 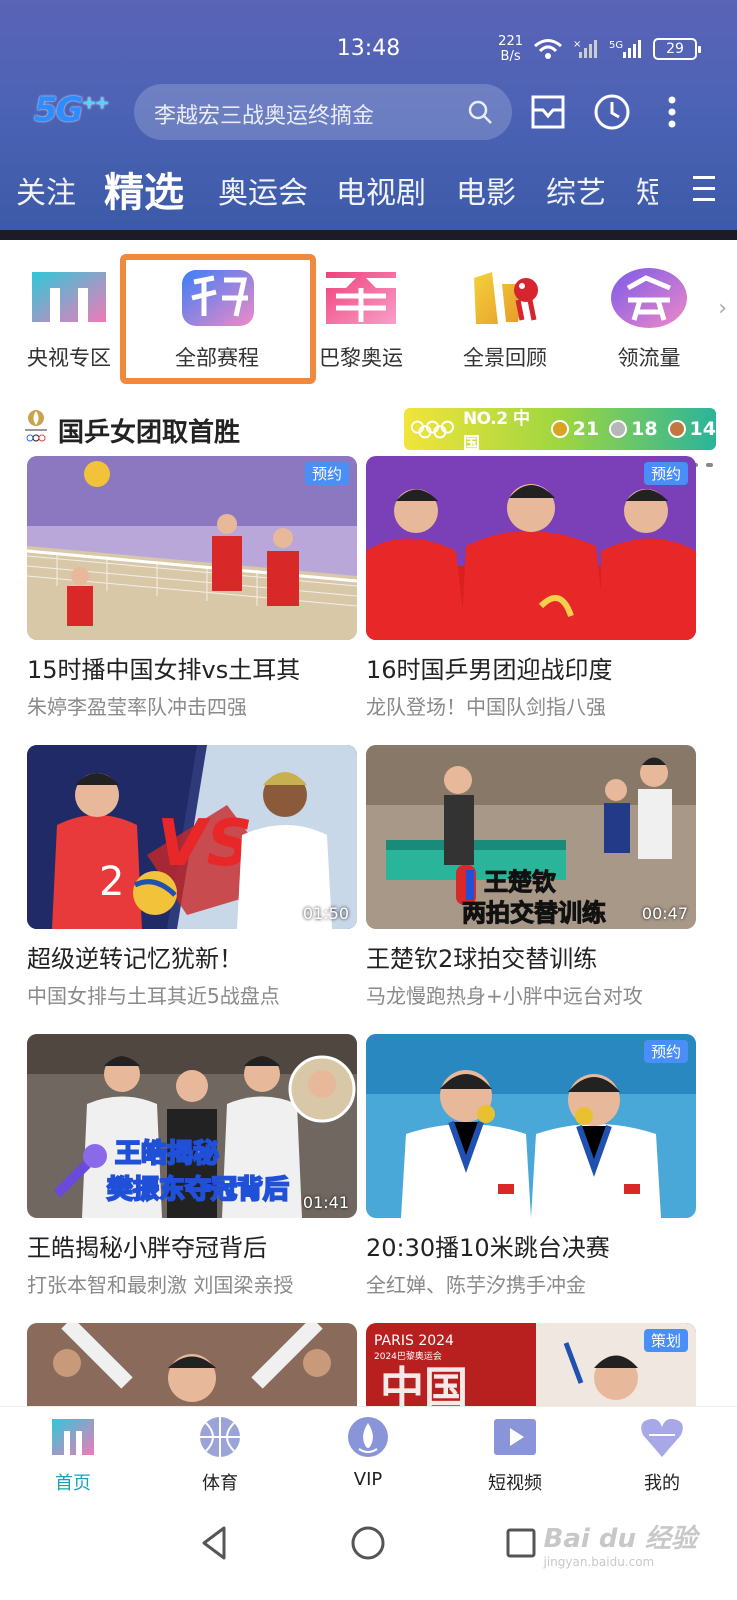 I want to click on nav-home: 首页, so click(x=73, y=1455).